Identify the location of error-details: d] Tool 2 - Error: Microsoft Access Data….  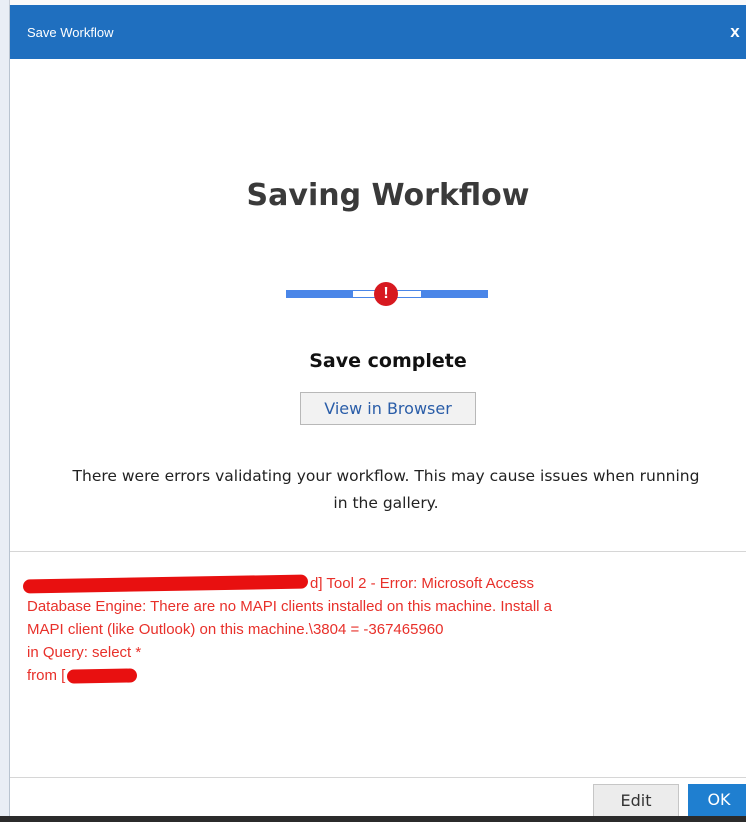
(383, 629).